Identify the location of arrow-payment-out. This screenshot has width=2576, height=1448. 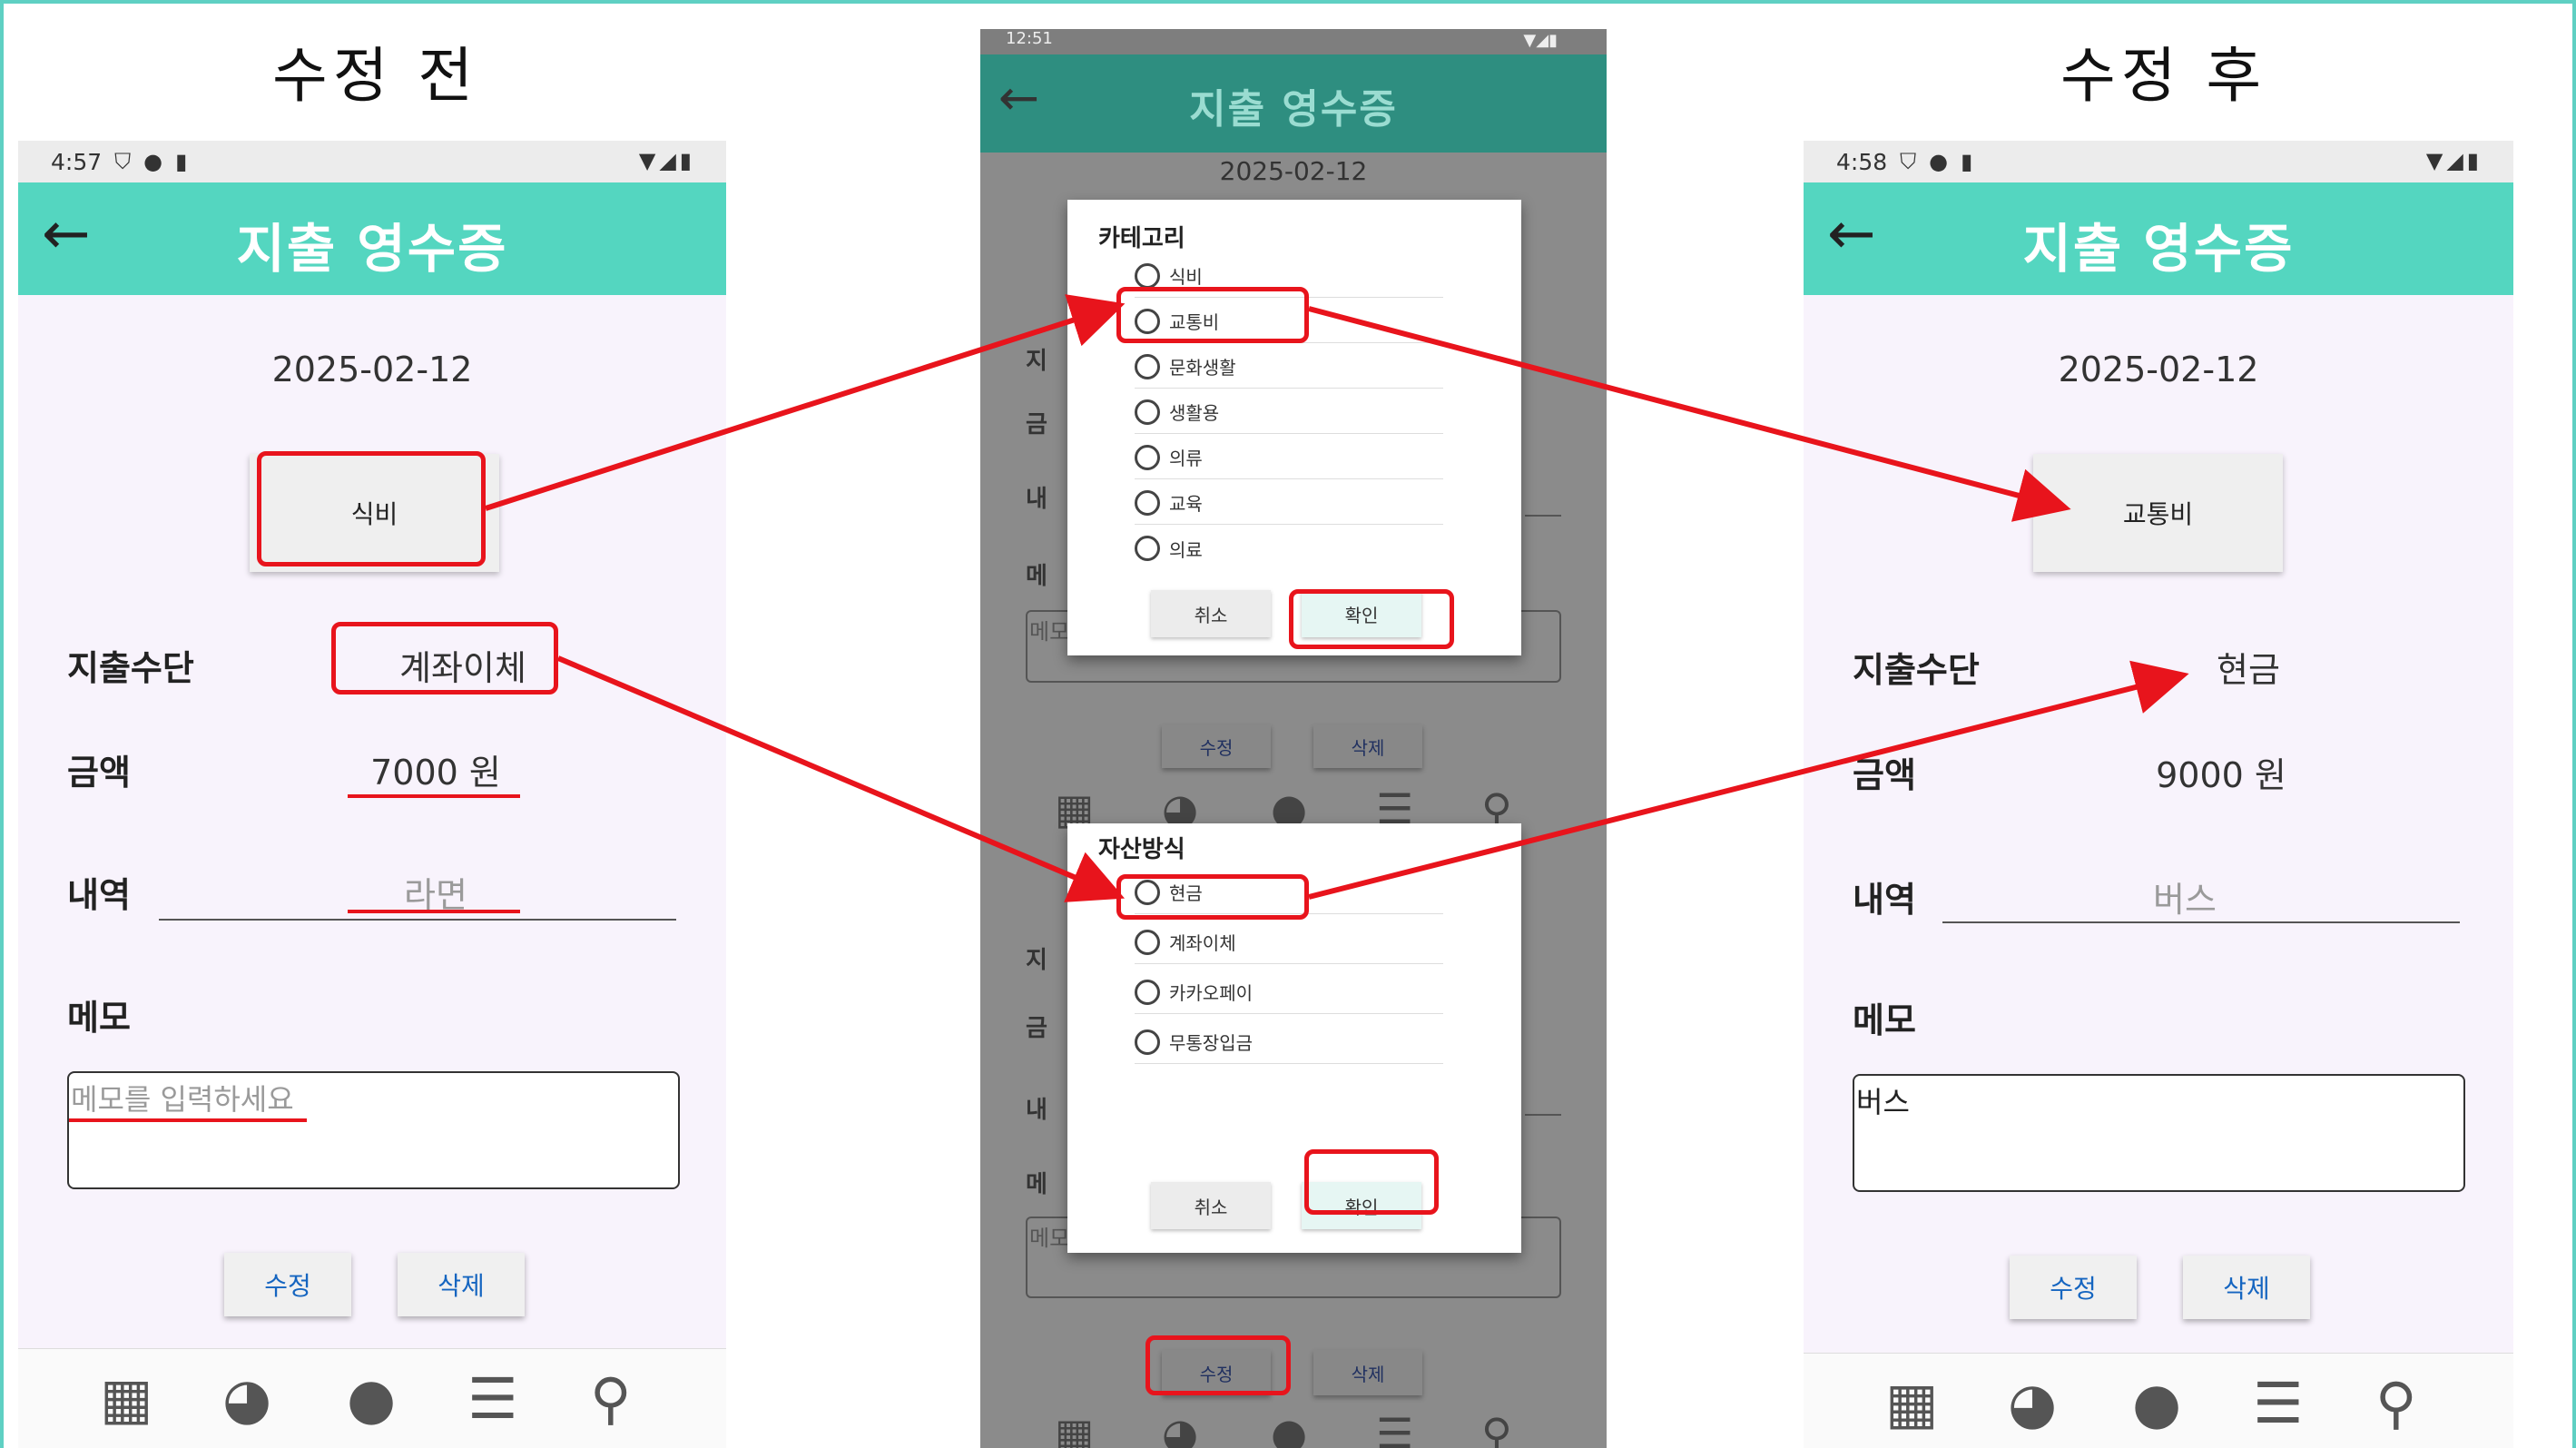
(1748, 780).